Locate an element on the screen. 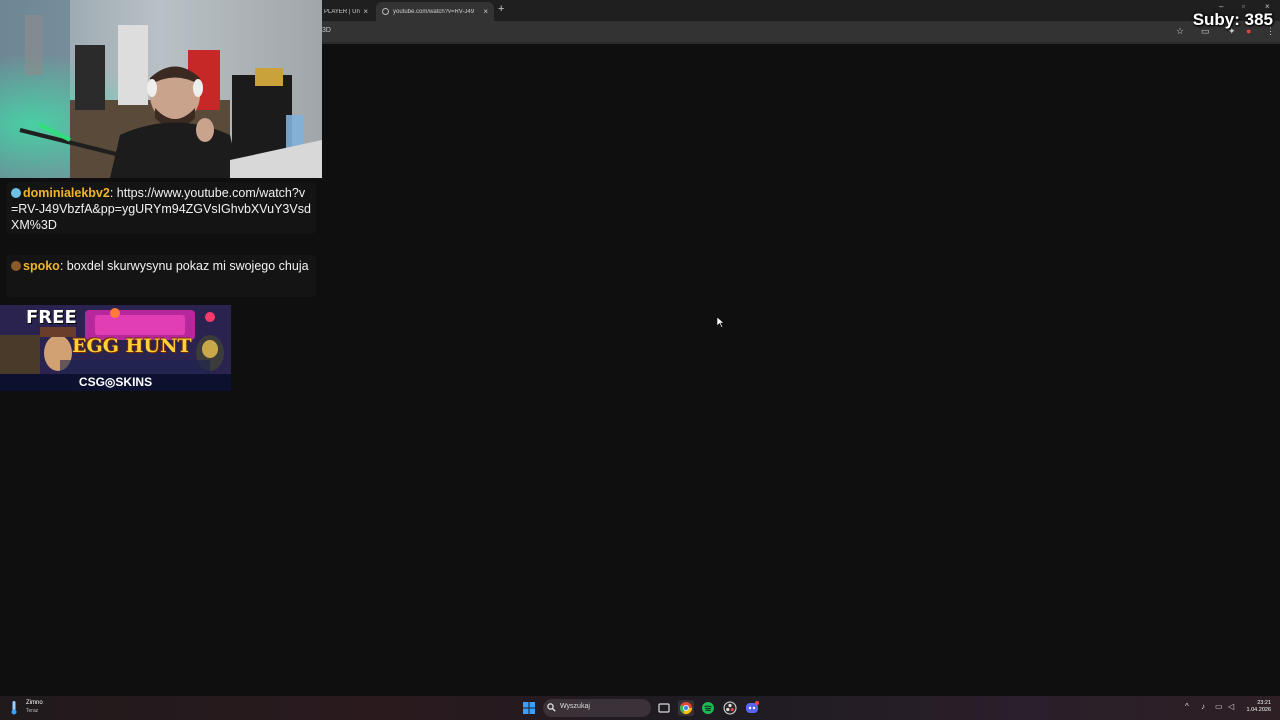 The height and width of the screenshot is (720, 1280). tray-chevron-icon: ^ is located at coordinates (1187, 706).